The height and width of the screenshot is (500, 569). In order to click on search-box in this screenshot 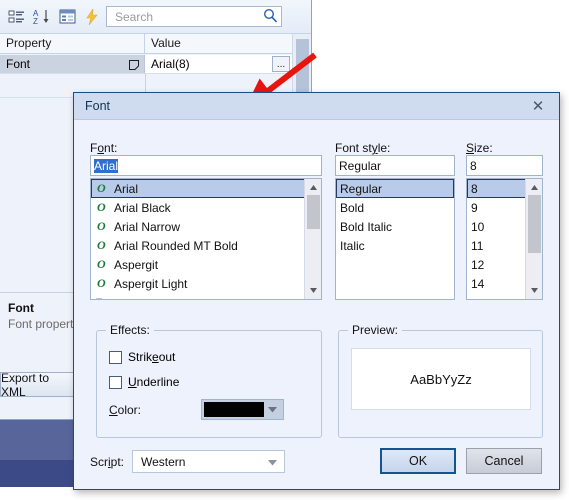, I will do `click(194, 16)`.